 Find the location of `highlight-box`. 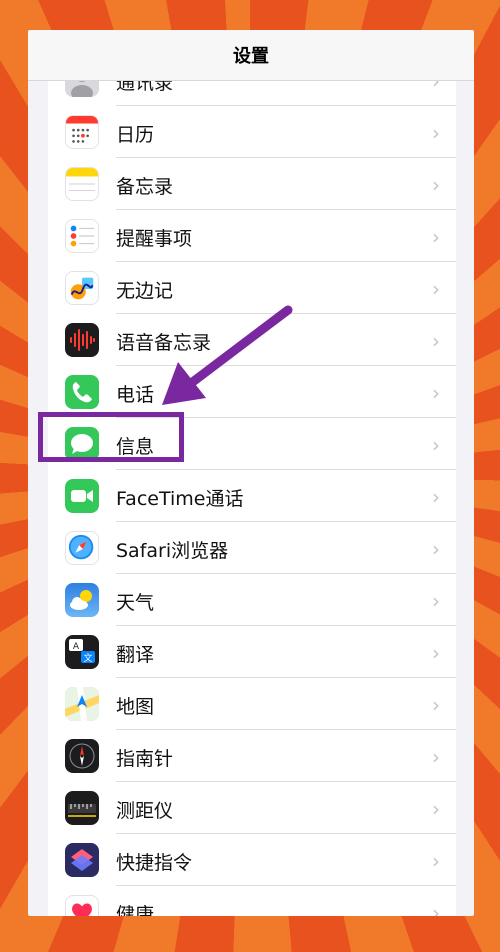

highlight-box is located at coordinates (111, 437).